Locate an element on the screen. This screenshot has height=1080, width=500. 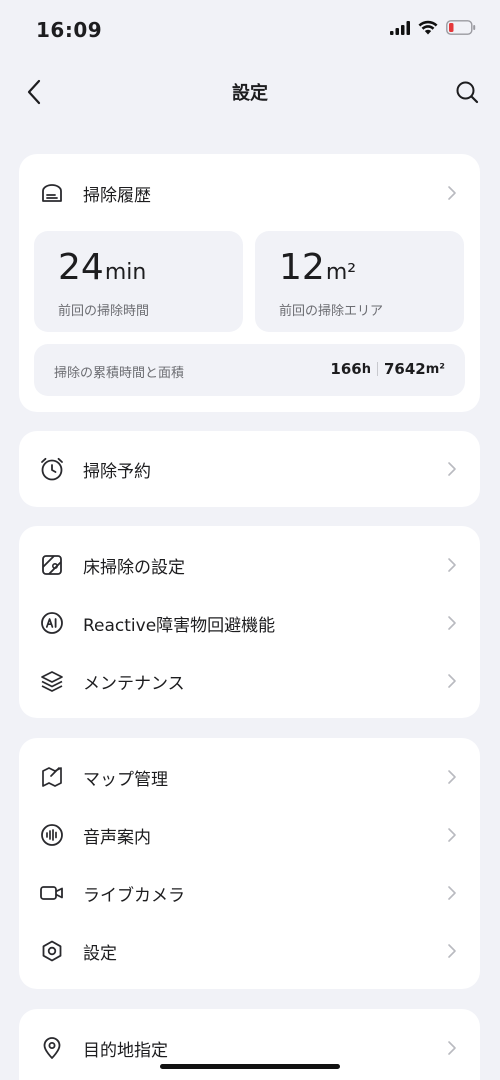
history-icon is located at coordinates (52, 193).